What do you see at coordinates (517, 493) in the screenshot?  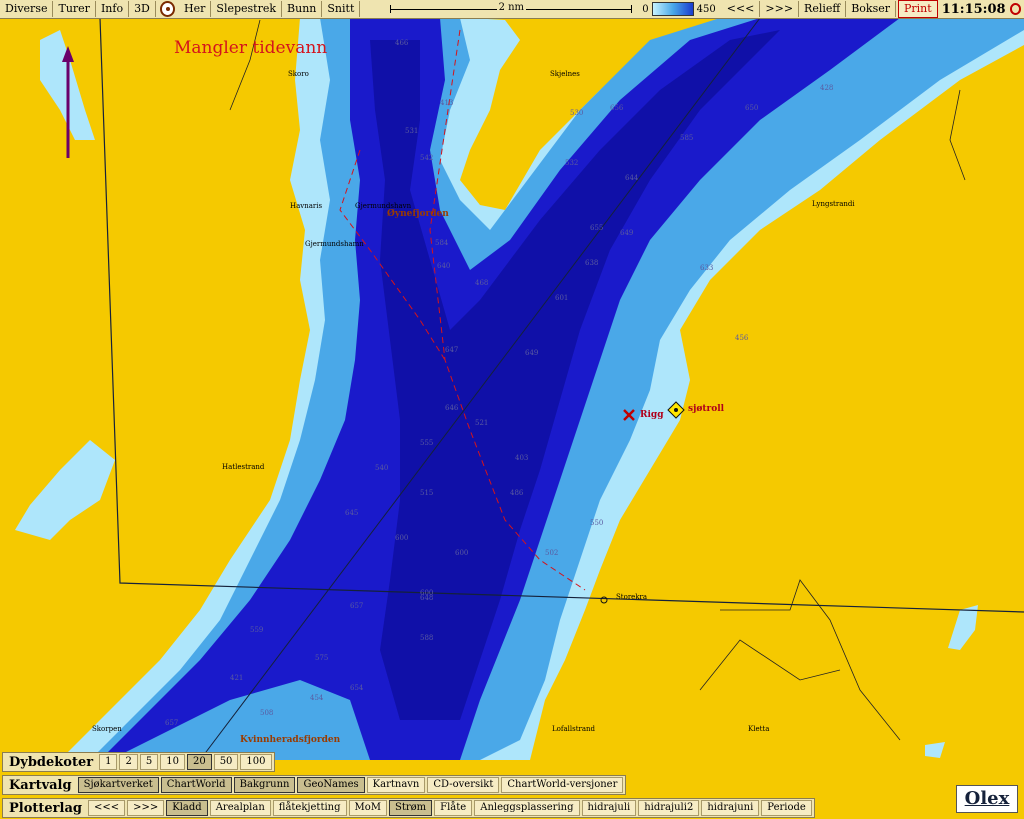 I see `depth-sounding: 486` at bounding box center [517, 493].